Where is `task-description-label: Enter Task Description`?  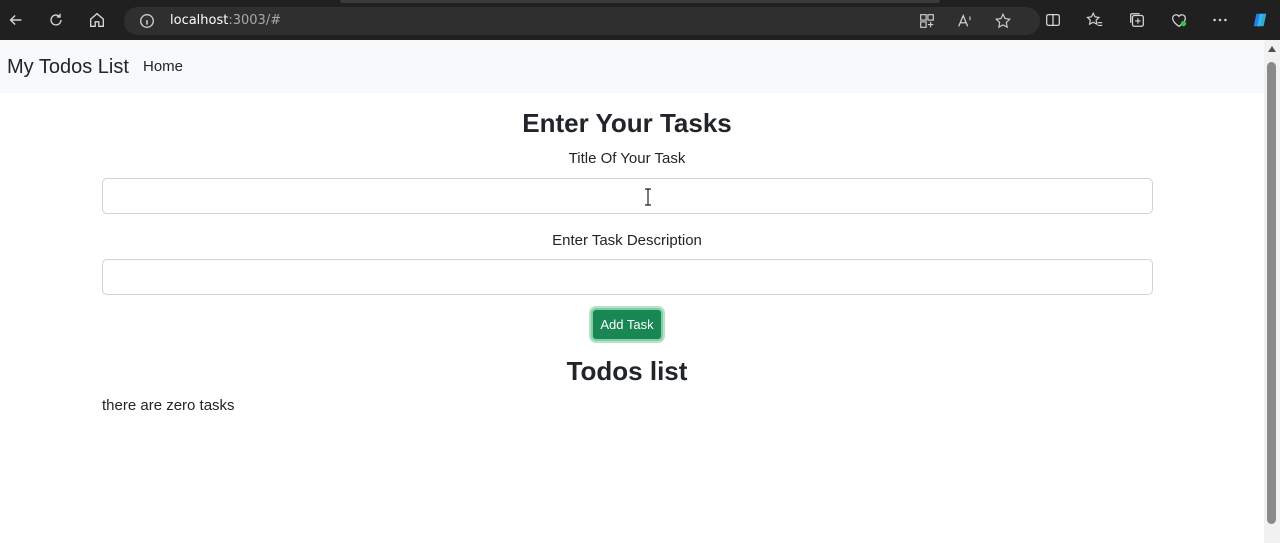
task-description-label: Enter Task Description is located at coordinates (627, 240).